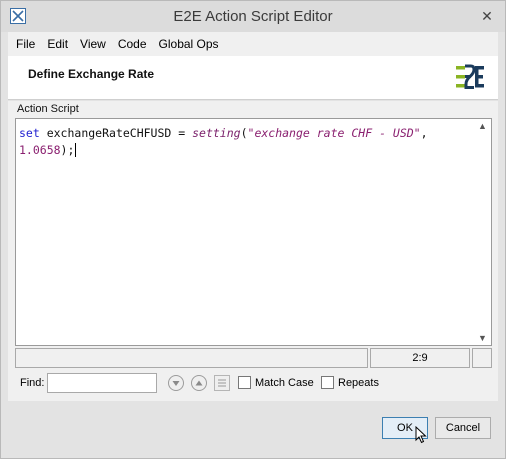  Describe the element at coordinates (216, 133) in the screenshot. I see `code-function: setting` at that location.